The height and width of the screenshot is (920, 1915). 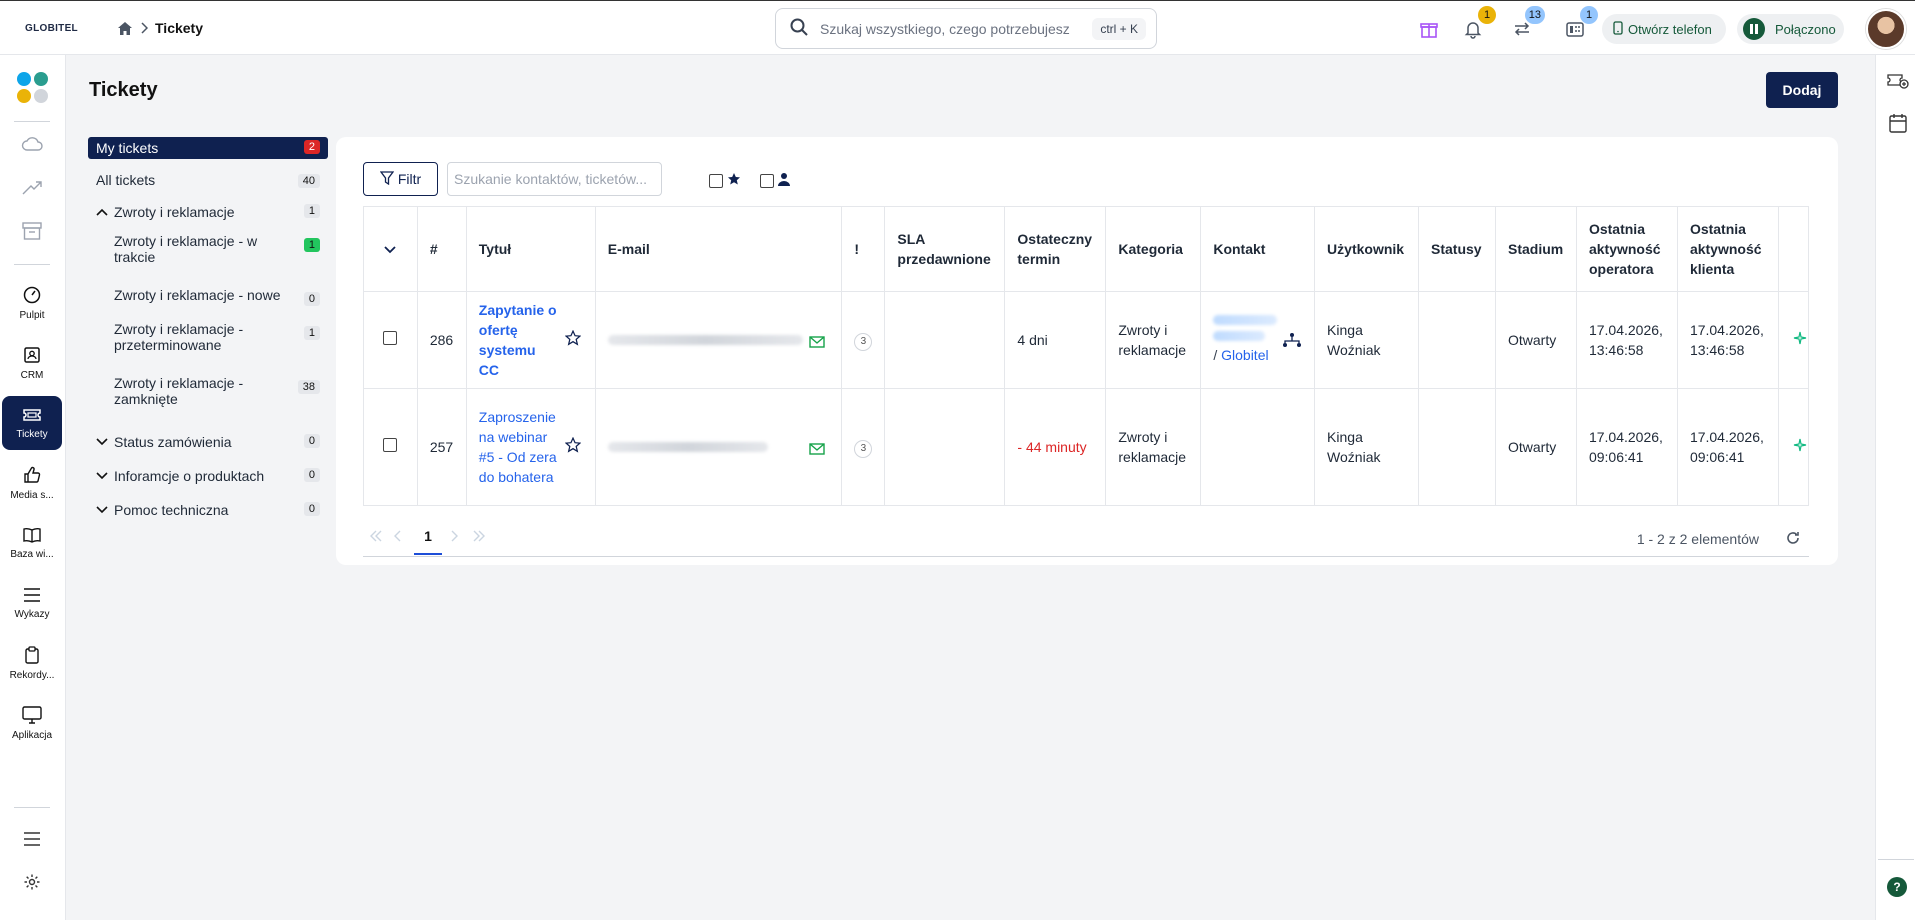 What do you see at coordinates (767, 180) in the screenshot?
I see `my-tickets-checkbox` at bounding box center [767, 180].